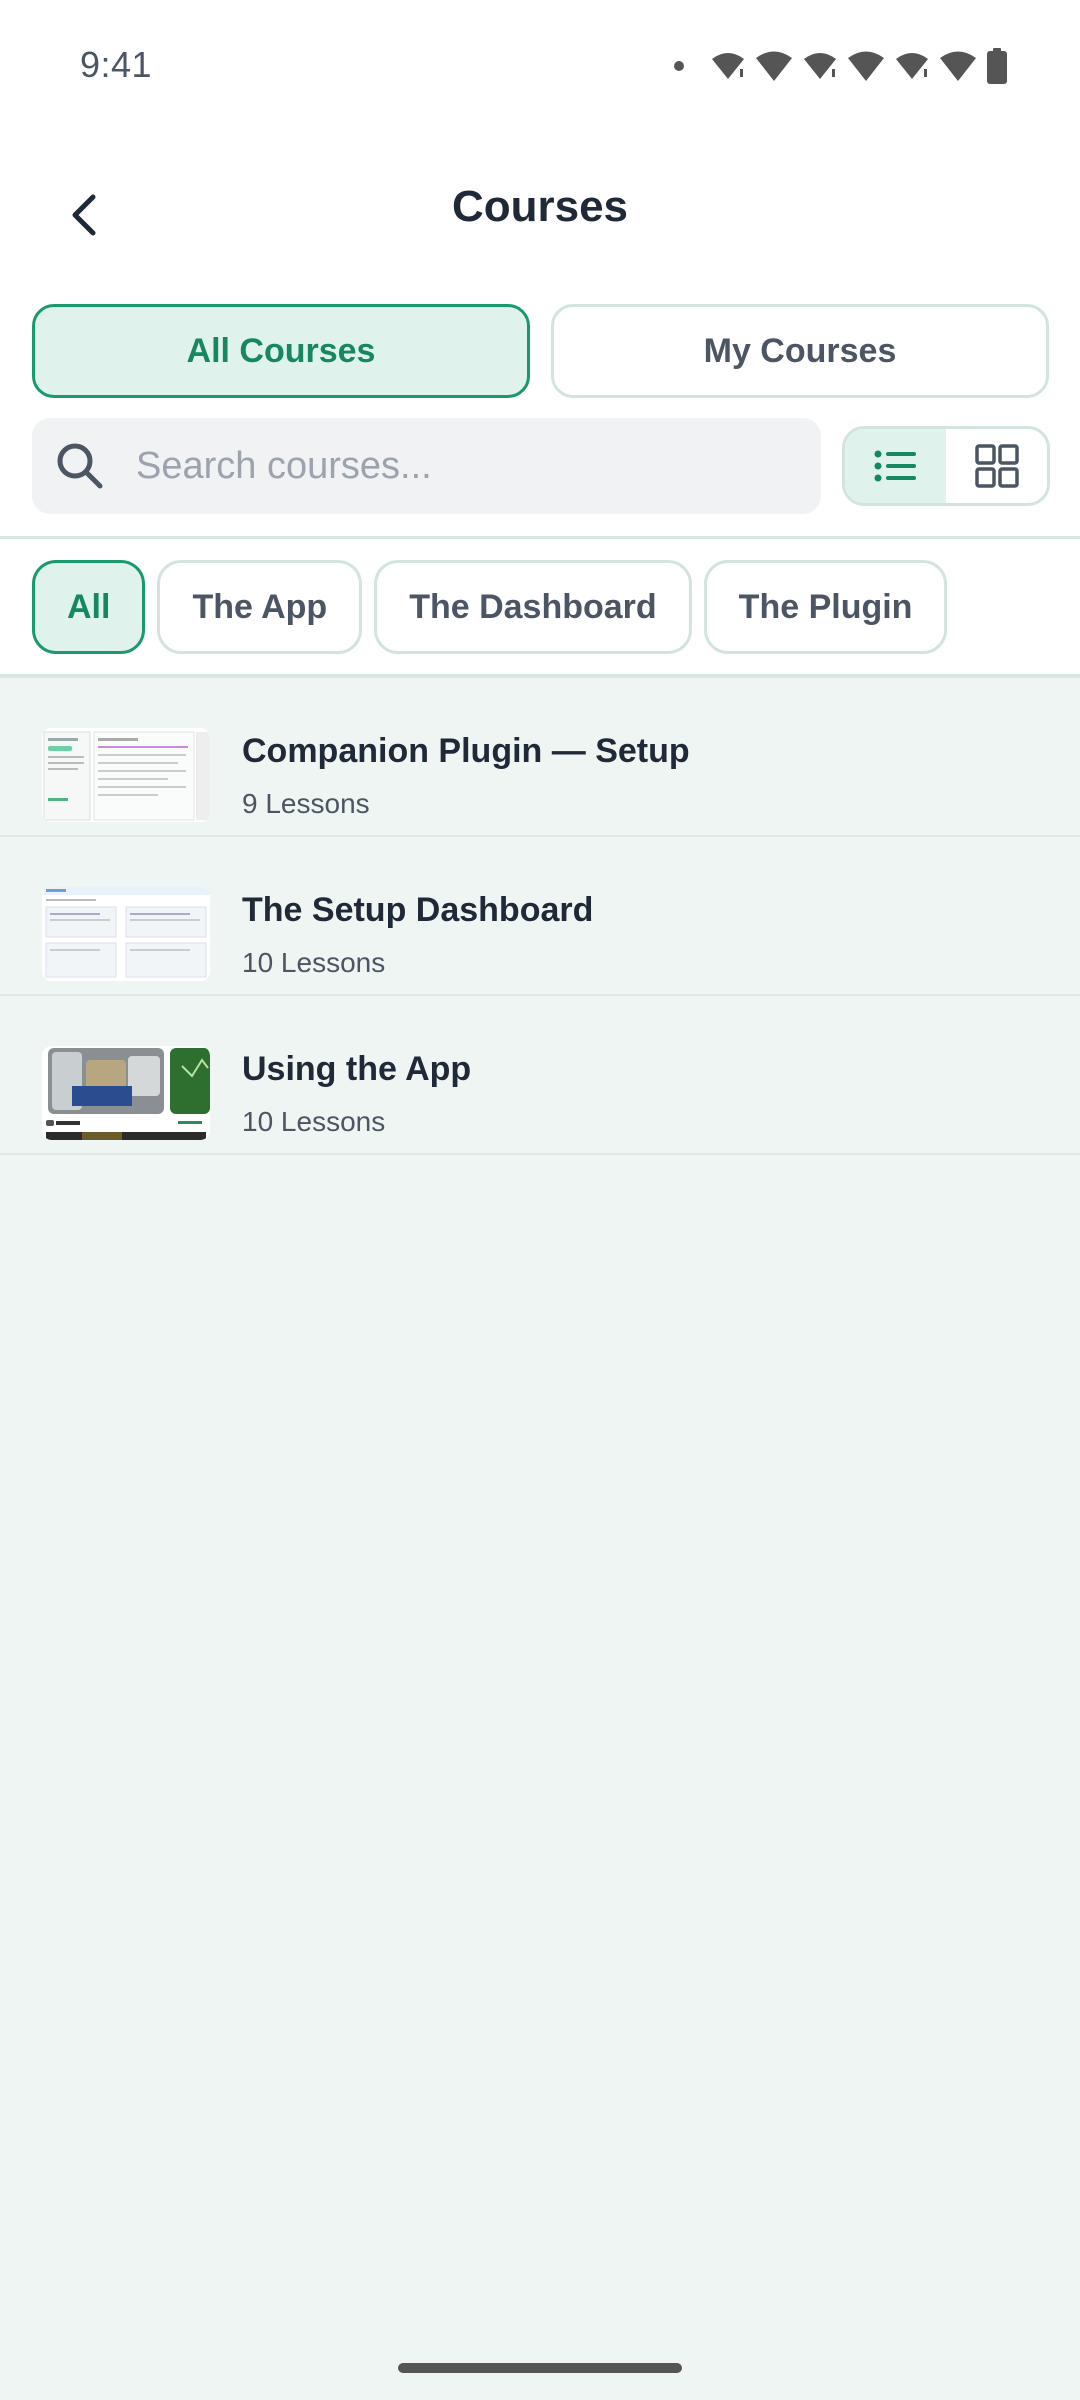 The height and width of the screenshot is (2400, 1080). I want to click on view-toggle, so click(946, 466).